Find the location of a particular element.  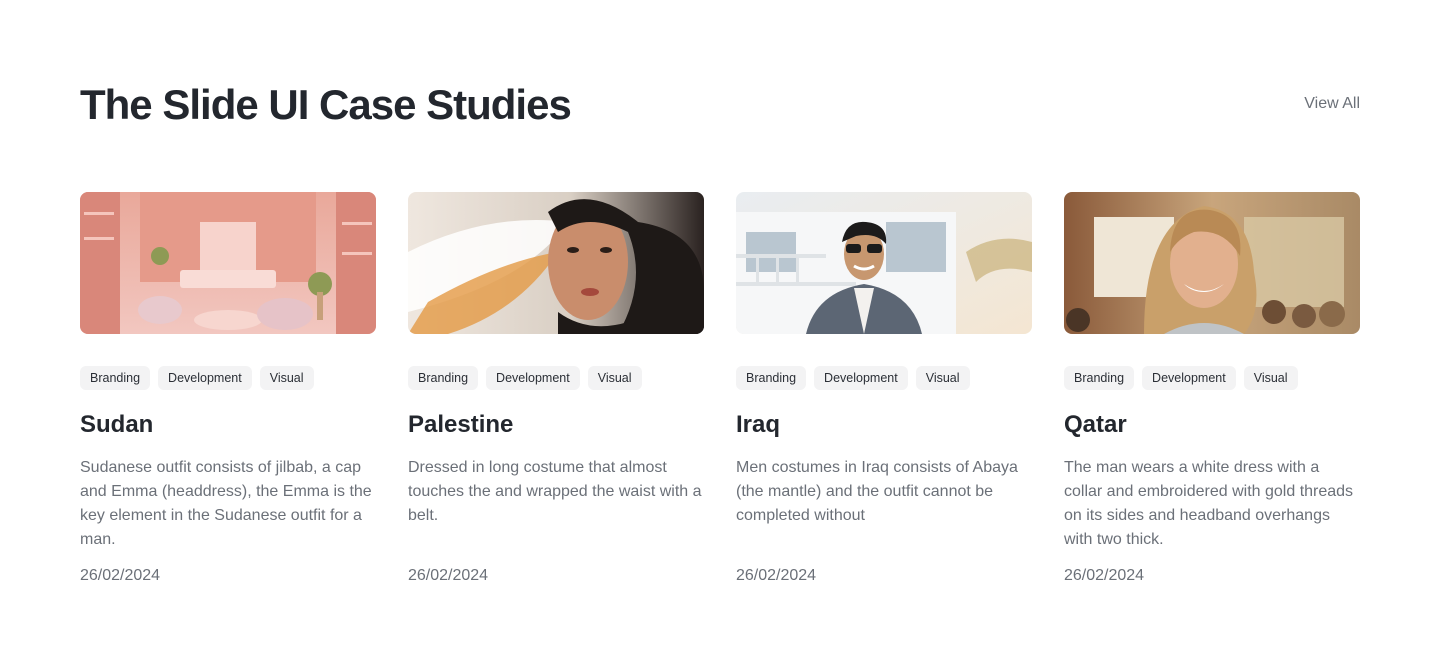

man-in-suit-image is located at coordinates (884, 263).